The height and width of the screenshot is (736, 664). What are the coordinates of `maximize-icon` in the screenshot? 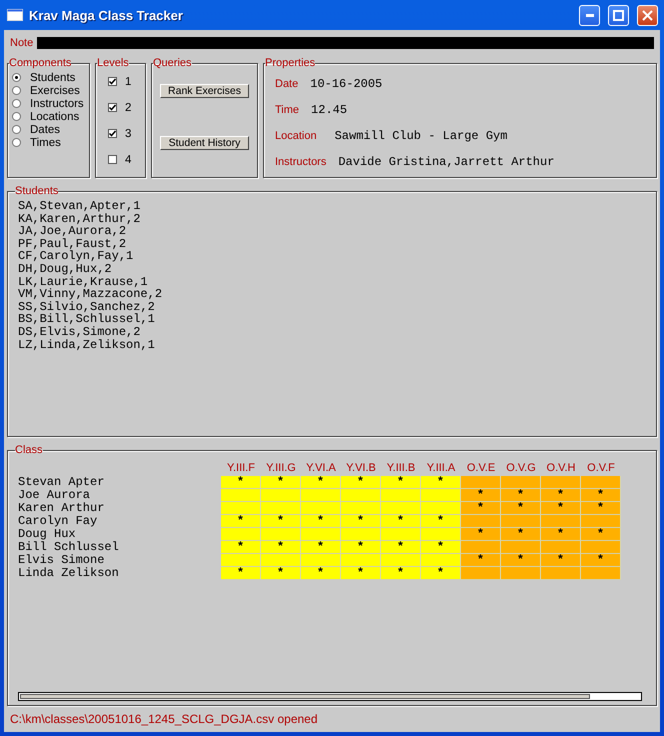 It's located at (618, 15).